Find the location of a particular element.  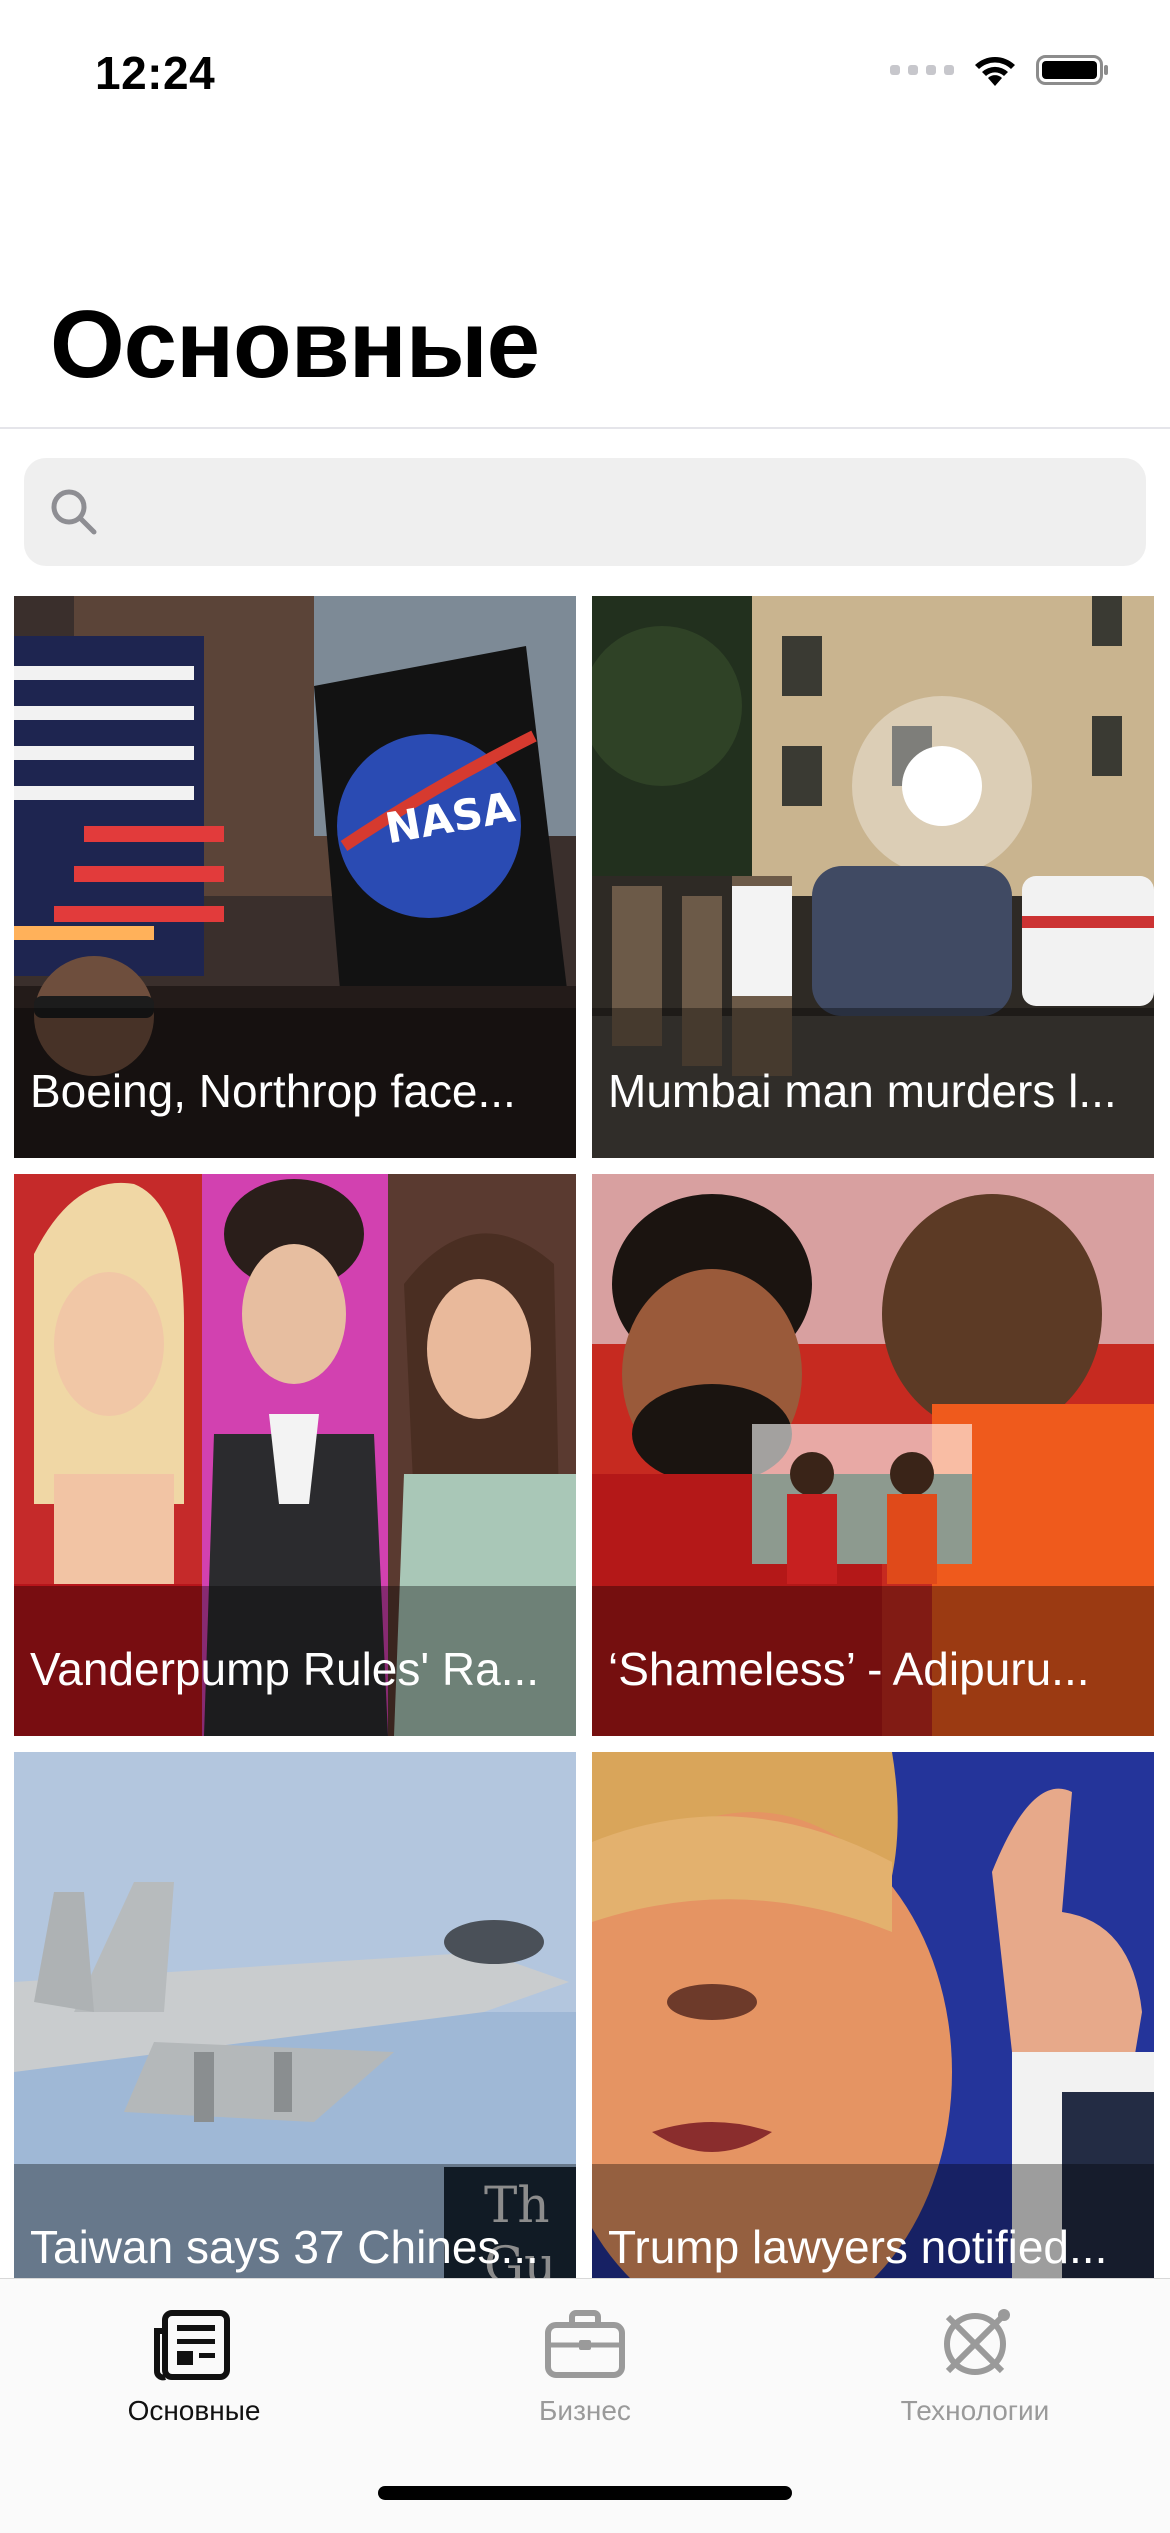

tab-main: Основные is located at coordinates (194, 2364).